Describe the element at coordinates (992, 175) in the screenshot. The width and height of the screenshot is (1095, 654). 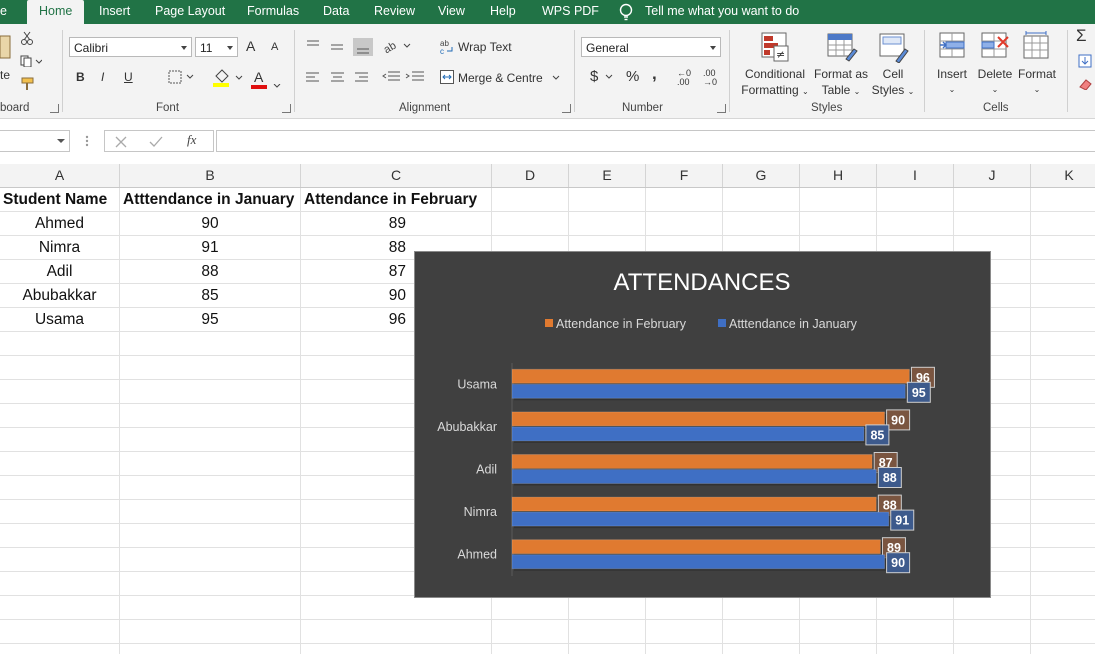
I see `column-header-j: J` at that location.